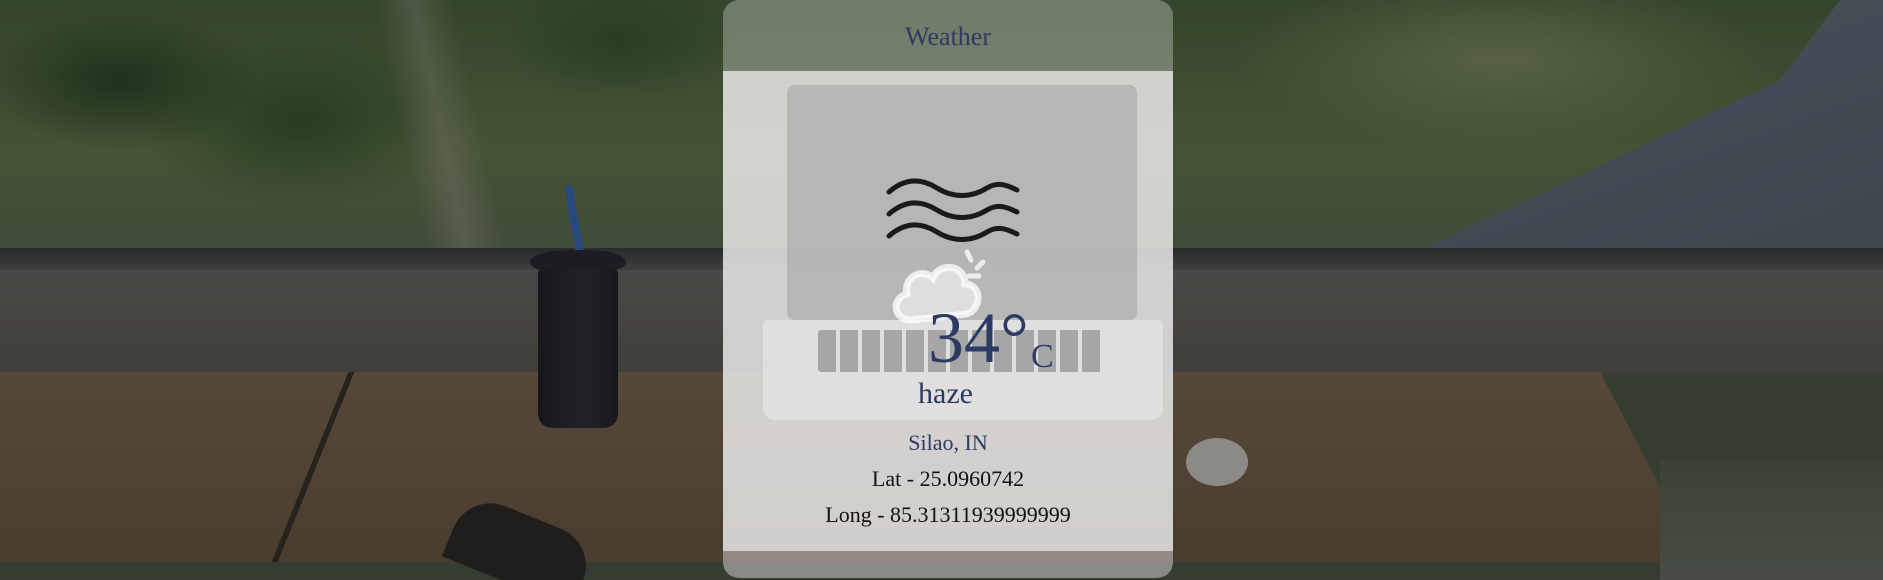 Image resolution: width=1883 pixels, height=580 pixels. What do you see at coordinates (948, 478) in the screenshot?
I see `latitude-label: Lat - 25.0960742` at bounding box center [948, 478].